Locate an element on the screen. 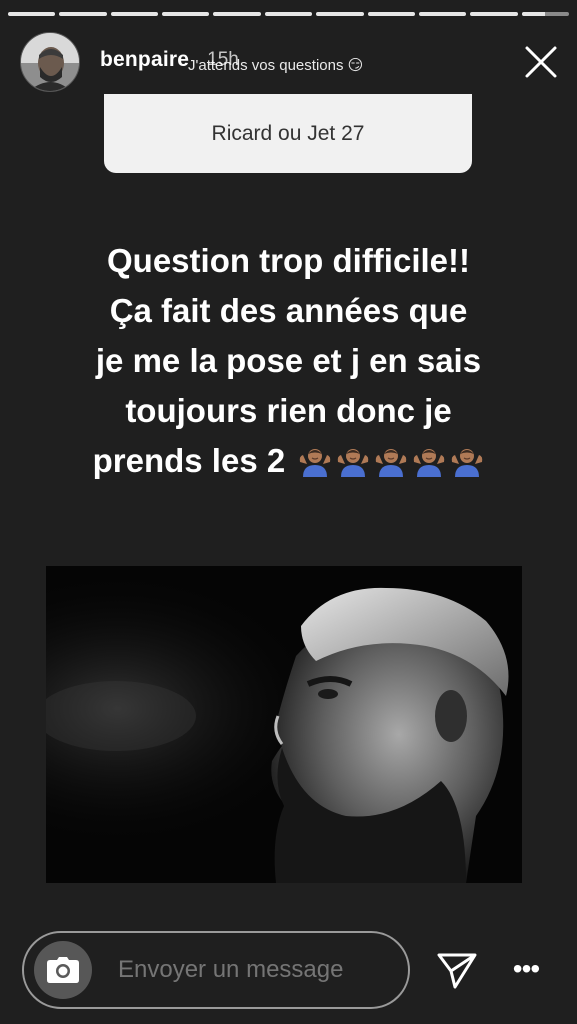 This screenshot has height=1024, width=577. caption-line: Ça fait des années que is located at coordinates (288, 310).